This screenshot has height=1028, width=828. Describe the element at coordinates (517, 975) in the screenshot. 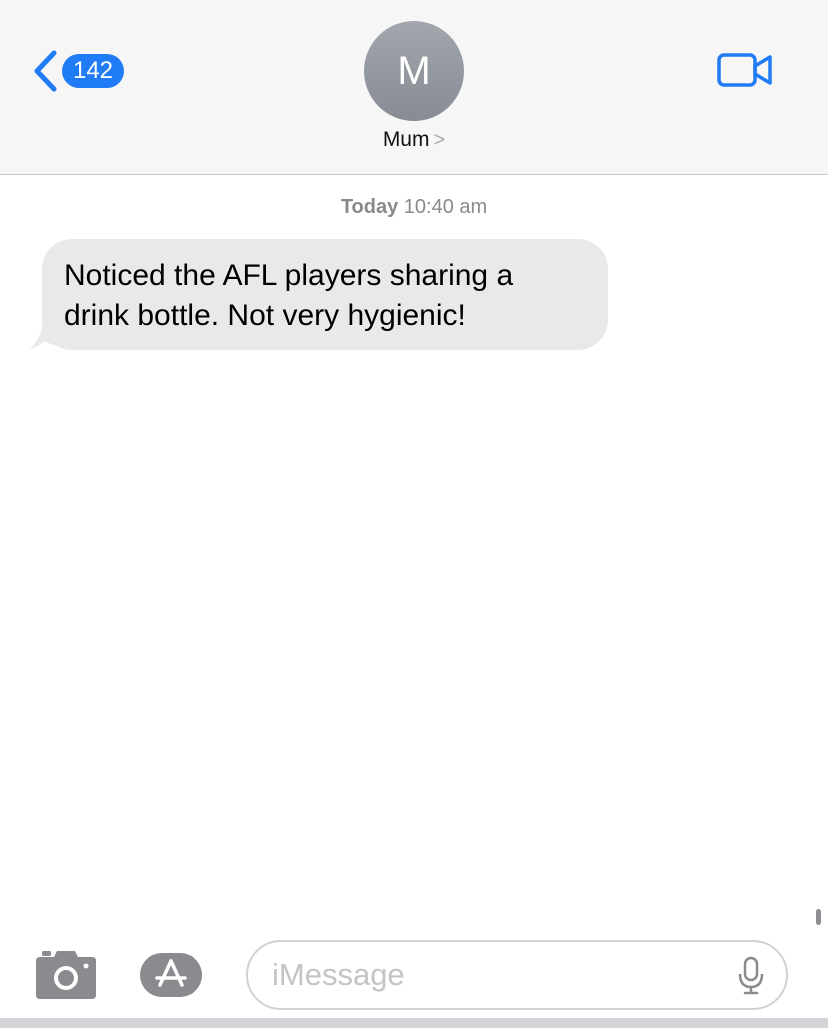

I see `imessage-input: iMessage` at that location.